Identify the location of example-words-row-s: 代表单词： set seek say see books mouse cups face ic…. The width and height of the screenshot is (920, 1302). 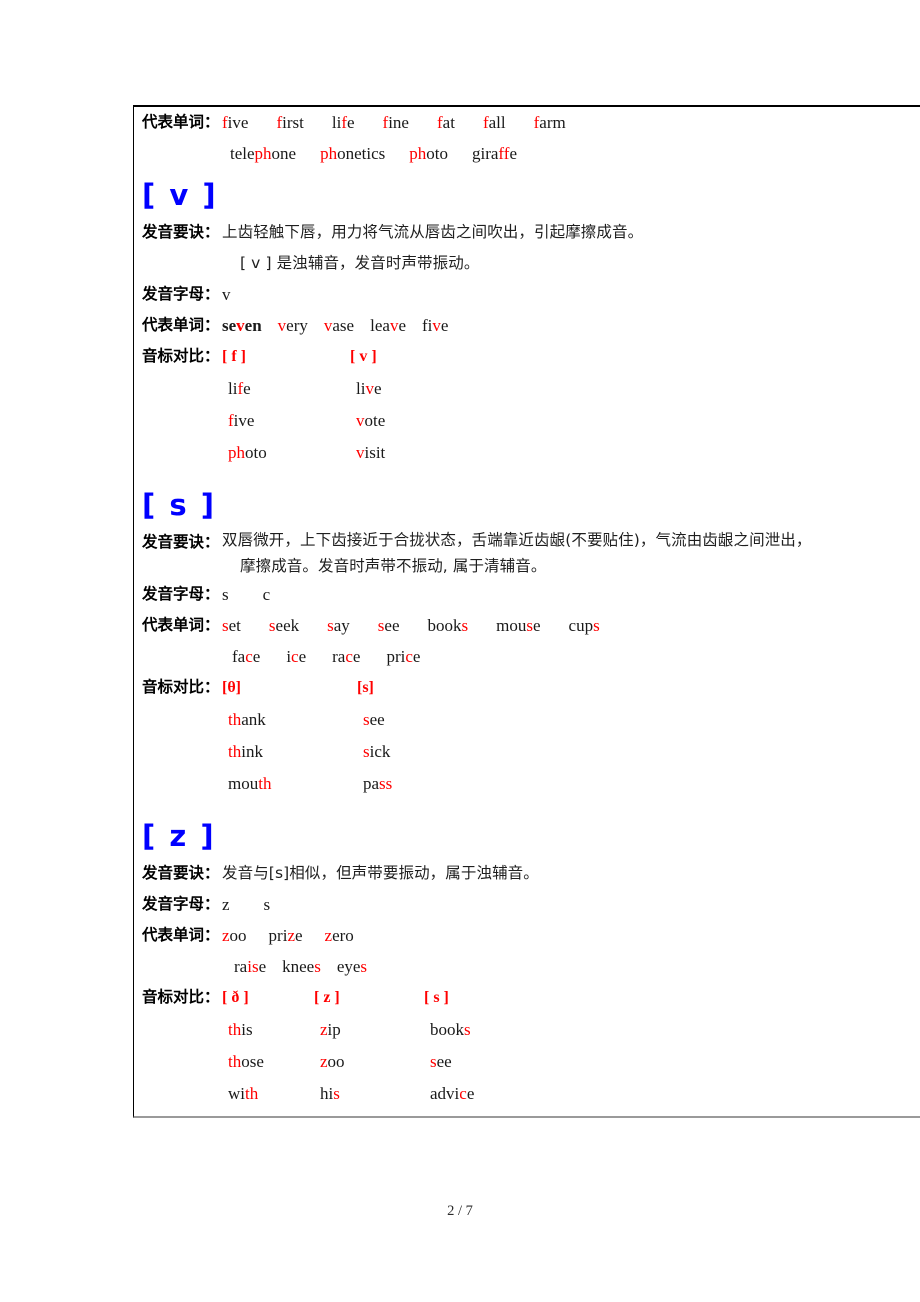
(527, 641).